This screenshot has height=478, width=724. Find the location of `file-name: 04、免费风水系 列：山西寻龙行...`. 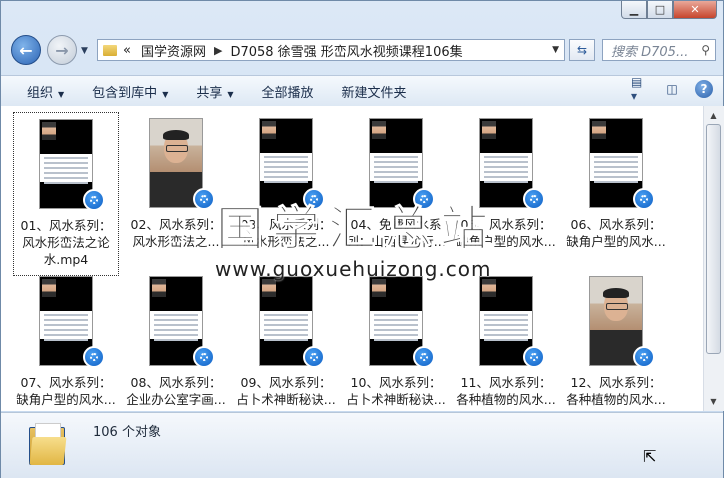

file-name: 04、免费风水系 列：山西寻龙行... is located at coordinates (396, 233).